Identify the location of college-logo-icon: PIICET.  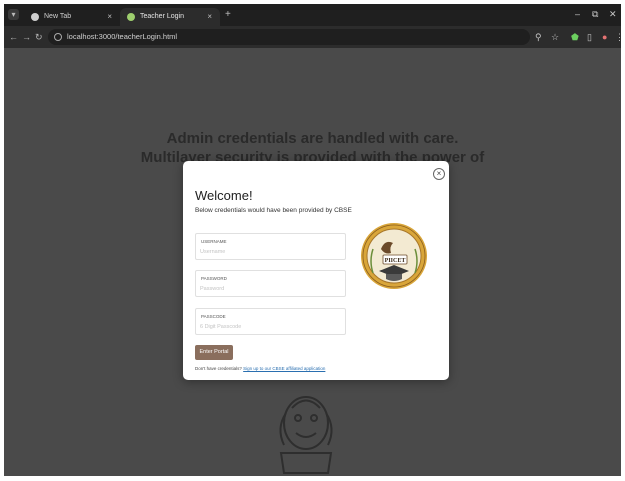
(394, 256).